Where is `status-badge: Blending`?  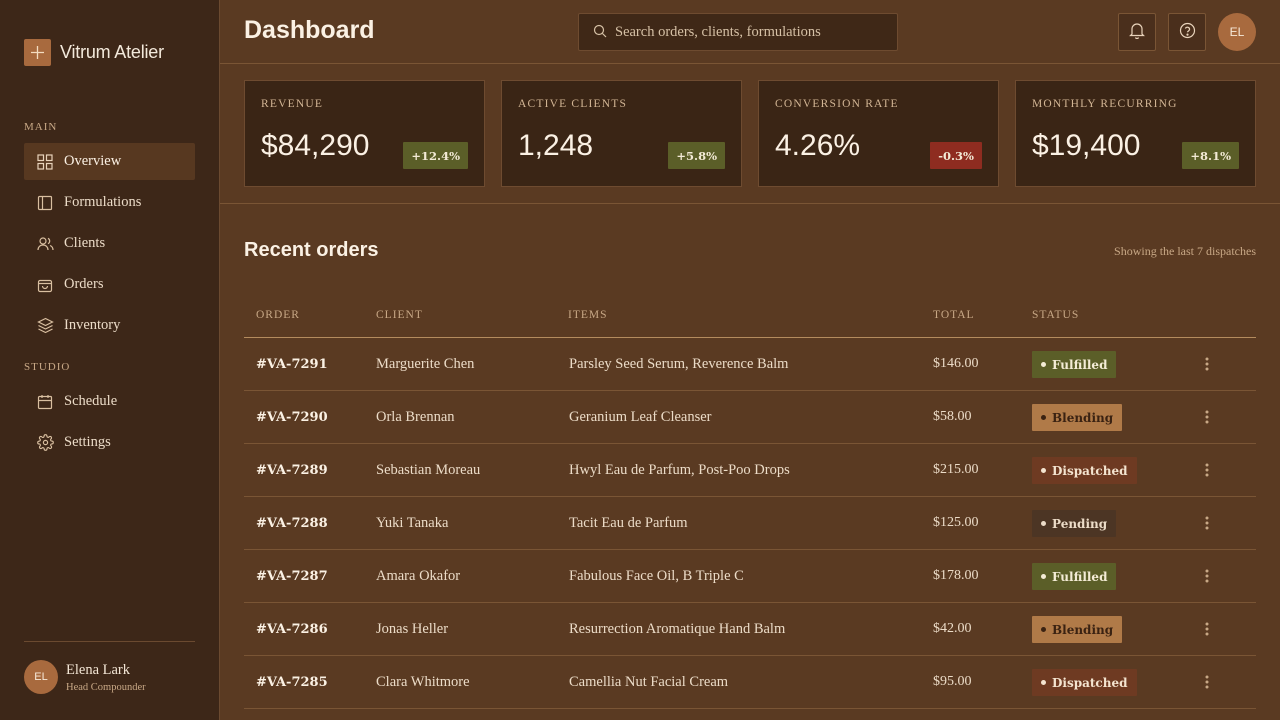 status-badge: Blending is located at coordinates (1077, 629).